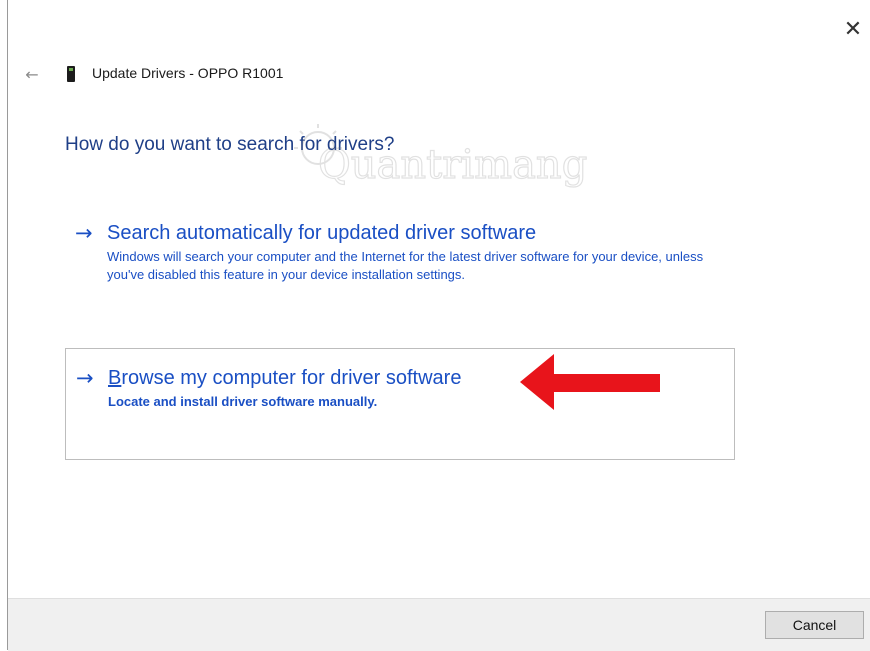  I want to click on window-title: Update Drivers - OPPO R1001, so click(188, 73).